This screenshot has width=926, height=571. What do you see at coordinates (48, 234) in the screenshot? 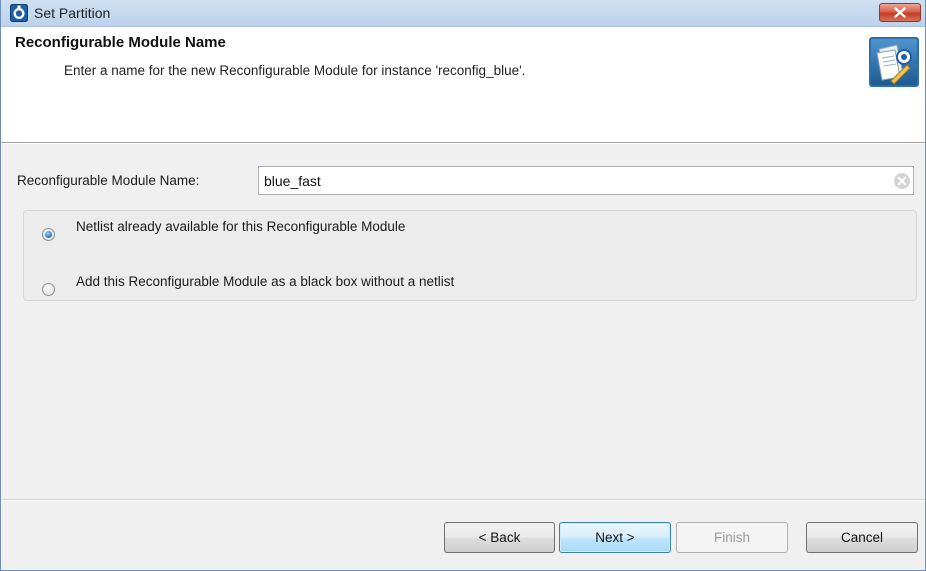
I see `netlist-available-radio` at bounding box center [48, 234].